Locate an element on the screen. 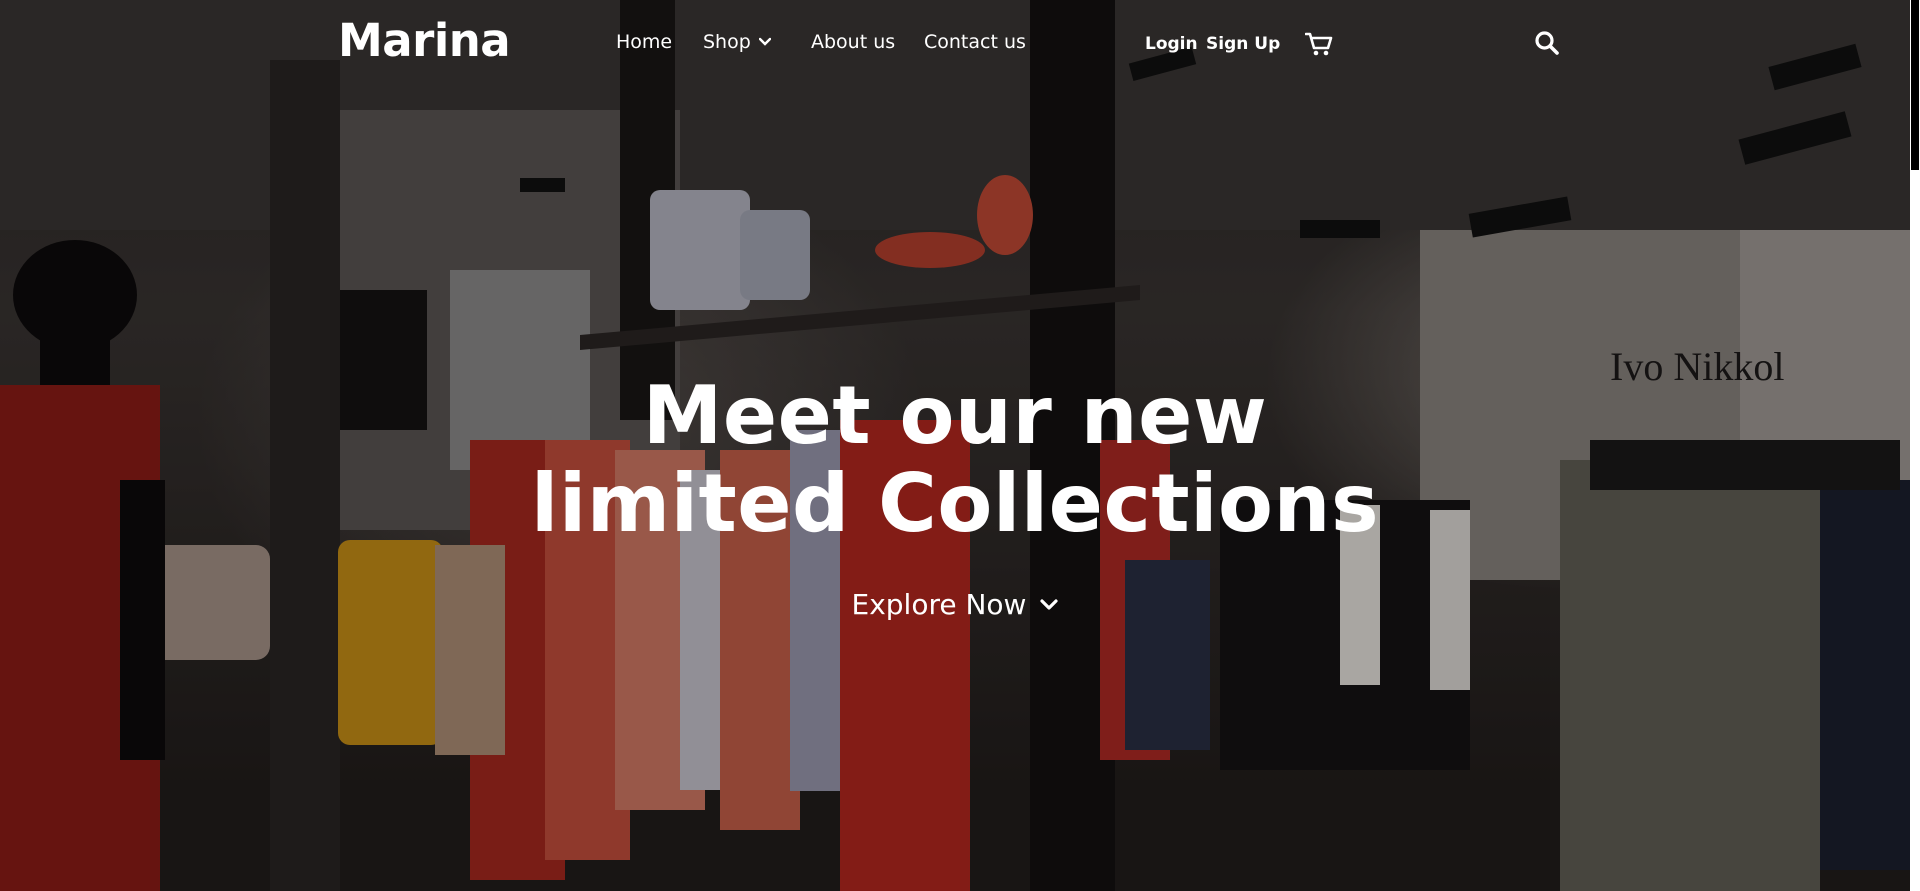 The height and width of the screenshot is (891, 1920). search-button is located at coordinates (1547, 45).